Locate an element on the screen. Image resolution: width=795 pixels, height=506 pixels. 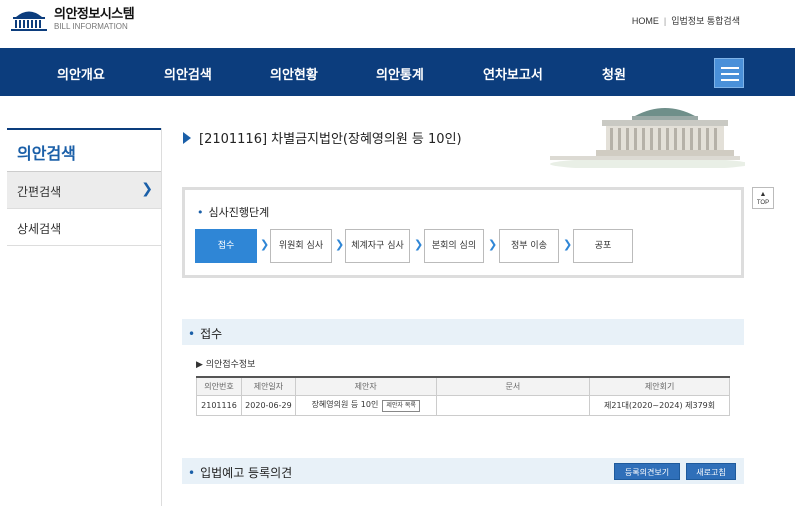
nav-item-annual-report: 연차보고서 is located at coordinates (513, 73).